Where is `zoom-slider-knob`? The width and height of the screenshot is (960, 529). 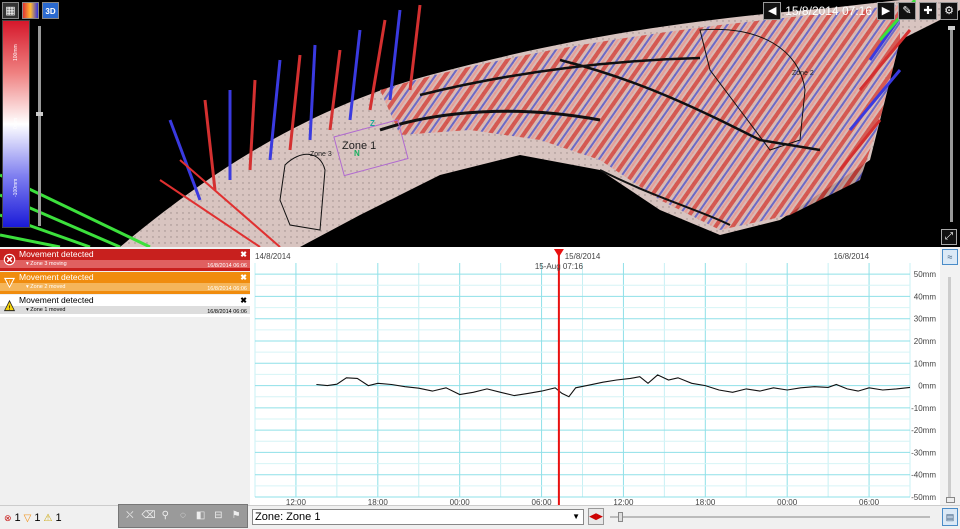 zoom-slider-knob is located at coordinates (951, 28).